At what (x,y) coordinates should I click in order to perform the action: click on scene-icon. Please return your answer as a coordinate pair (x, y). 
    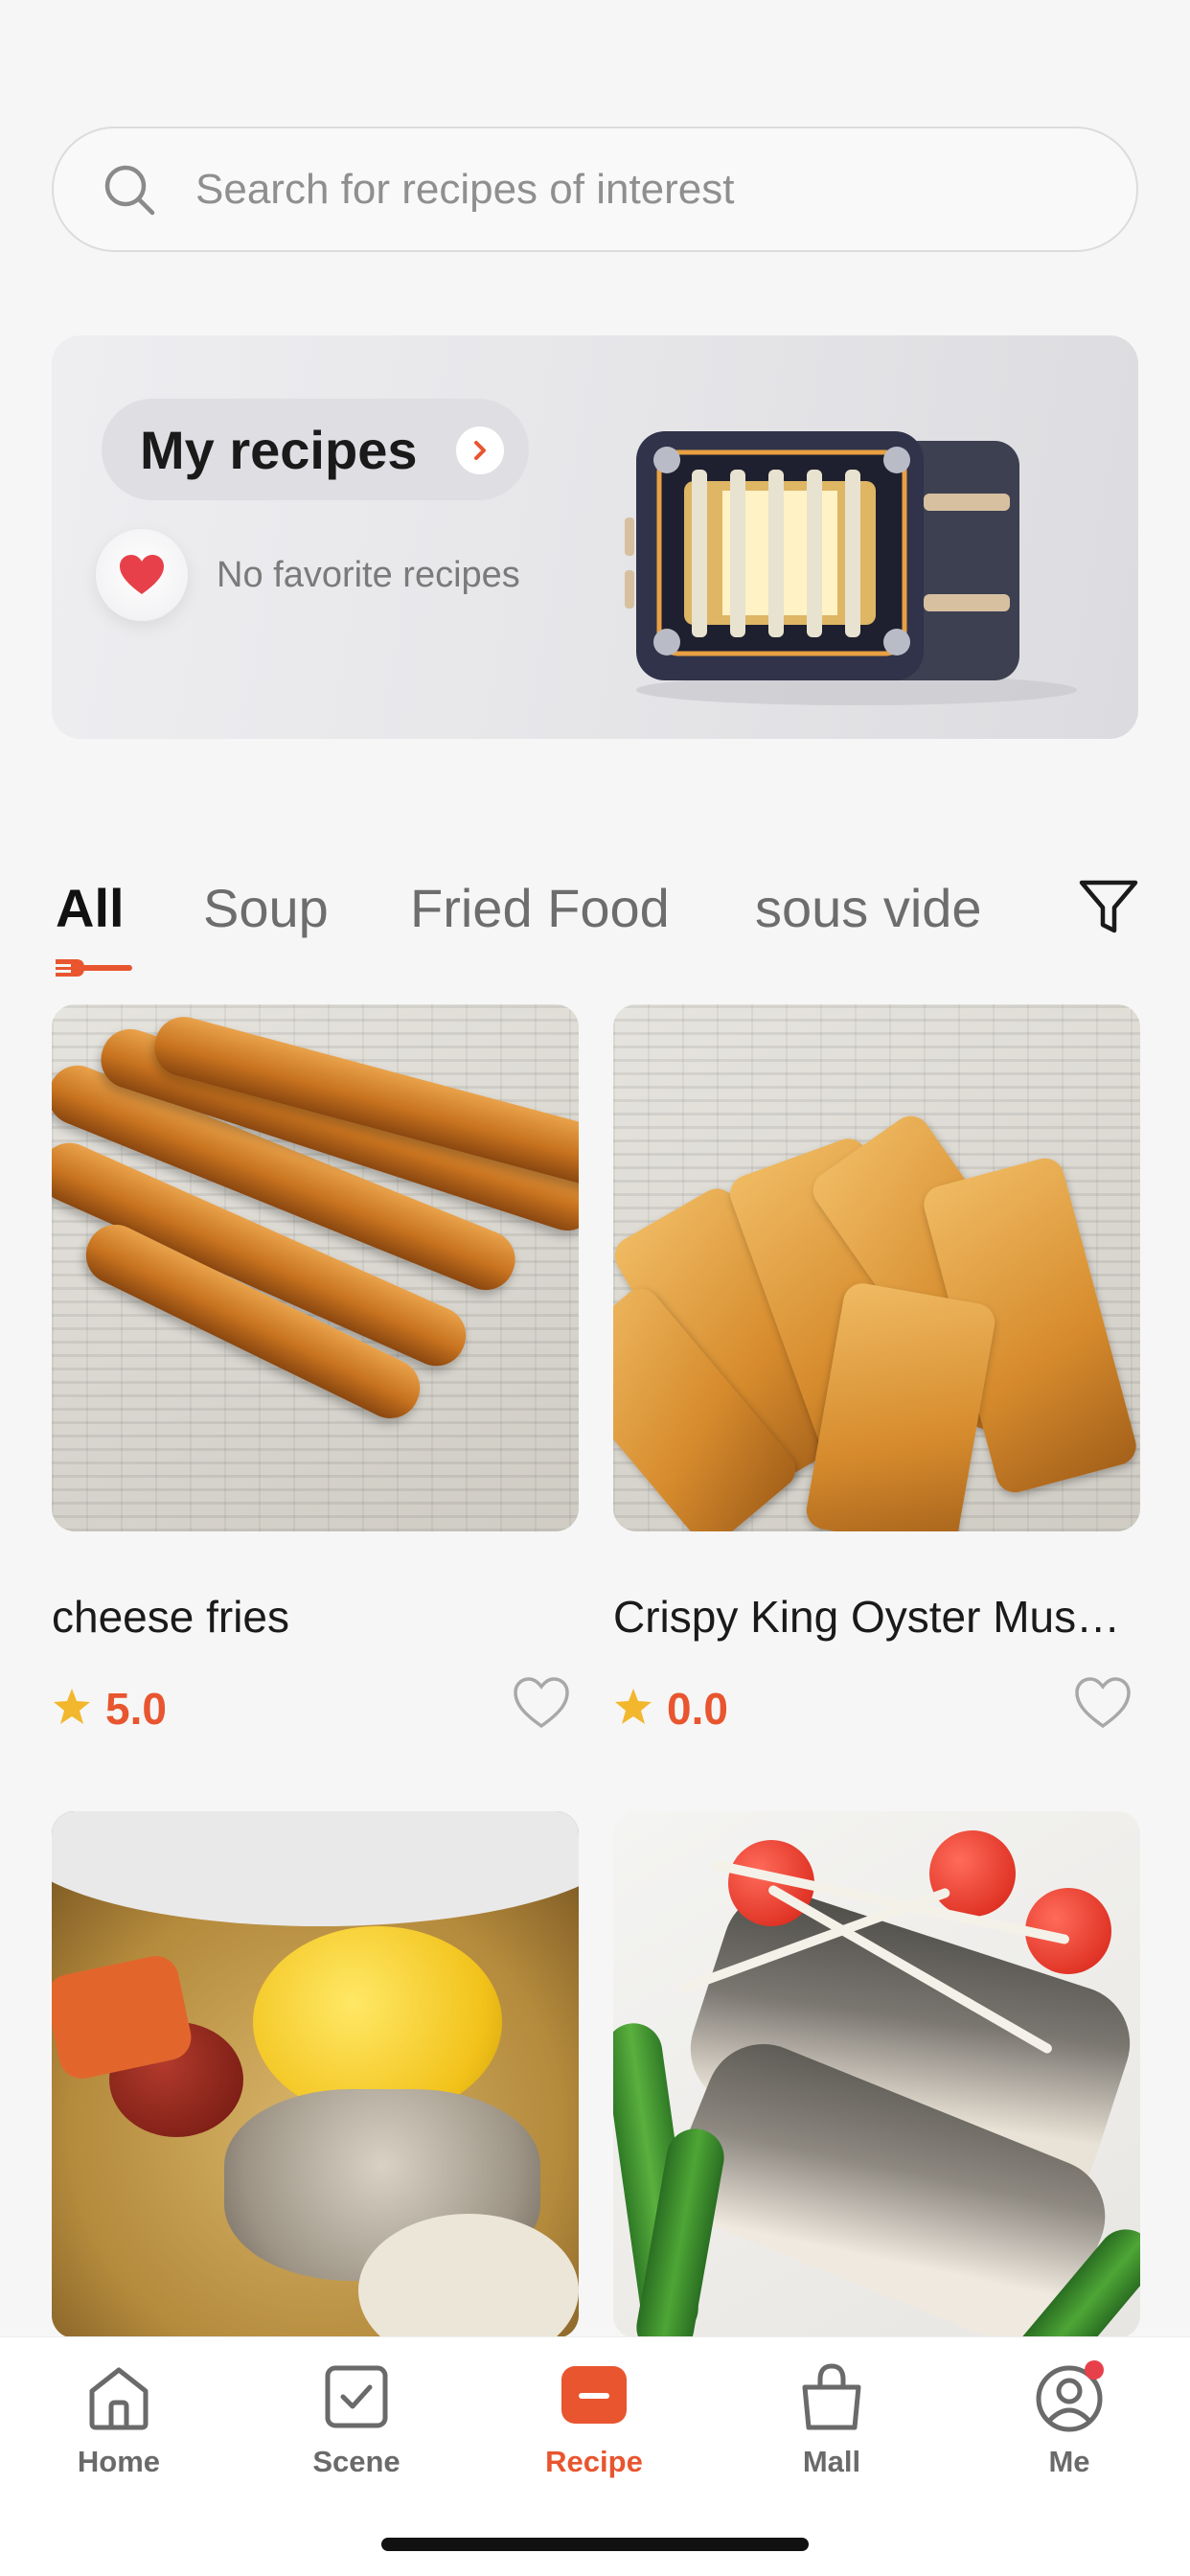
    Looking at the image, I should click on (357, 2396).